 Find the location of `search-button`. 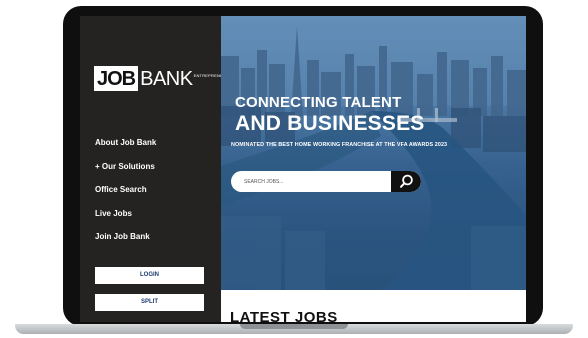

search-button is located at coordinates (406, 181).